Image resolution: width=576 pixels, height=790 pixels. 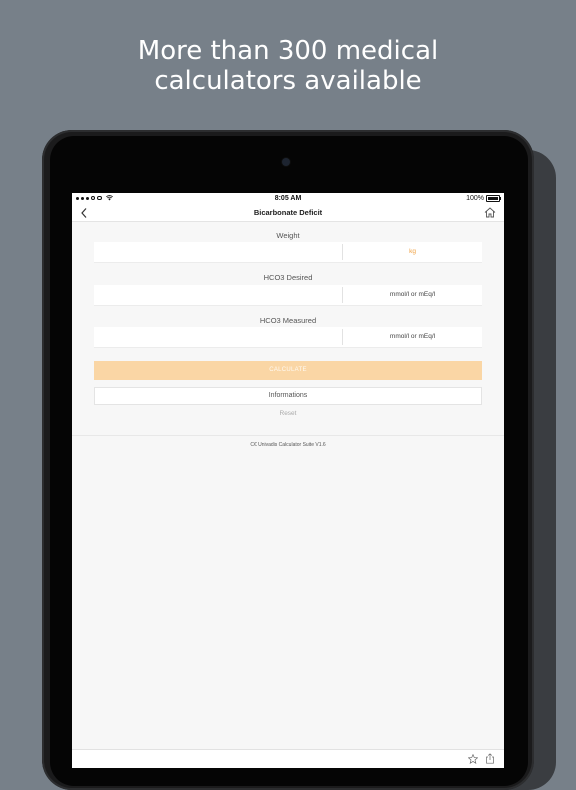 I want to click on reset-link: Reset, so click(x=288, y=413).